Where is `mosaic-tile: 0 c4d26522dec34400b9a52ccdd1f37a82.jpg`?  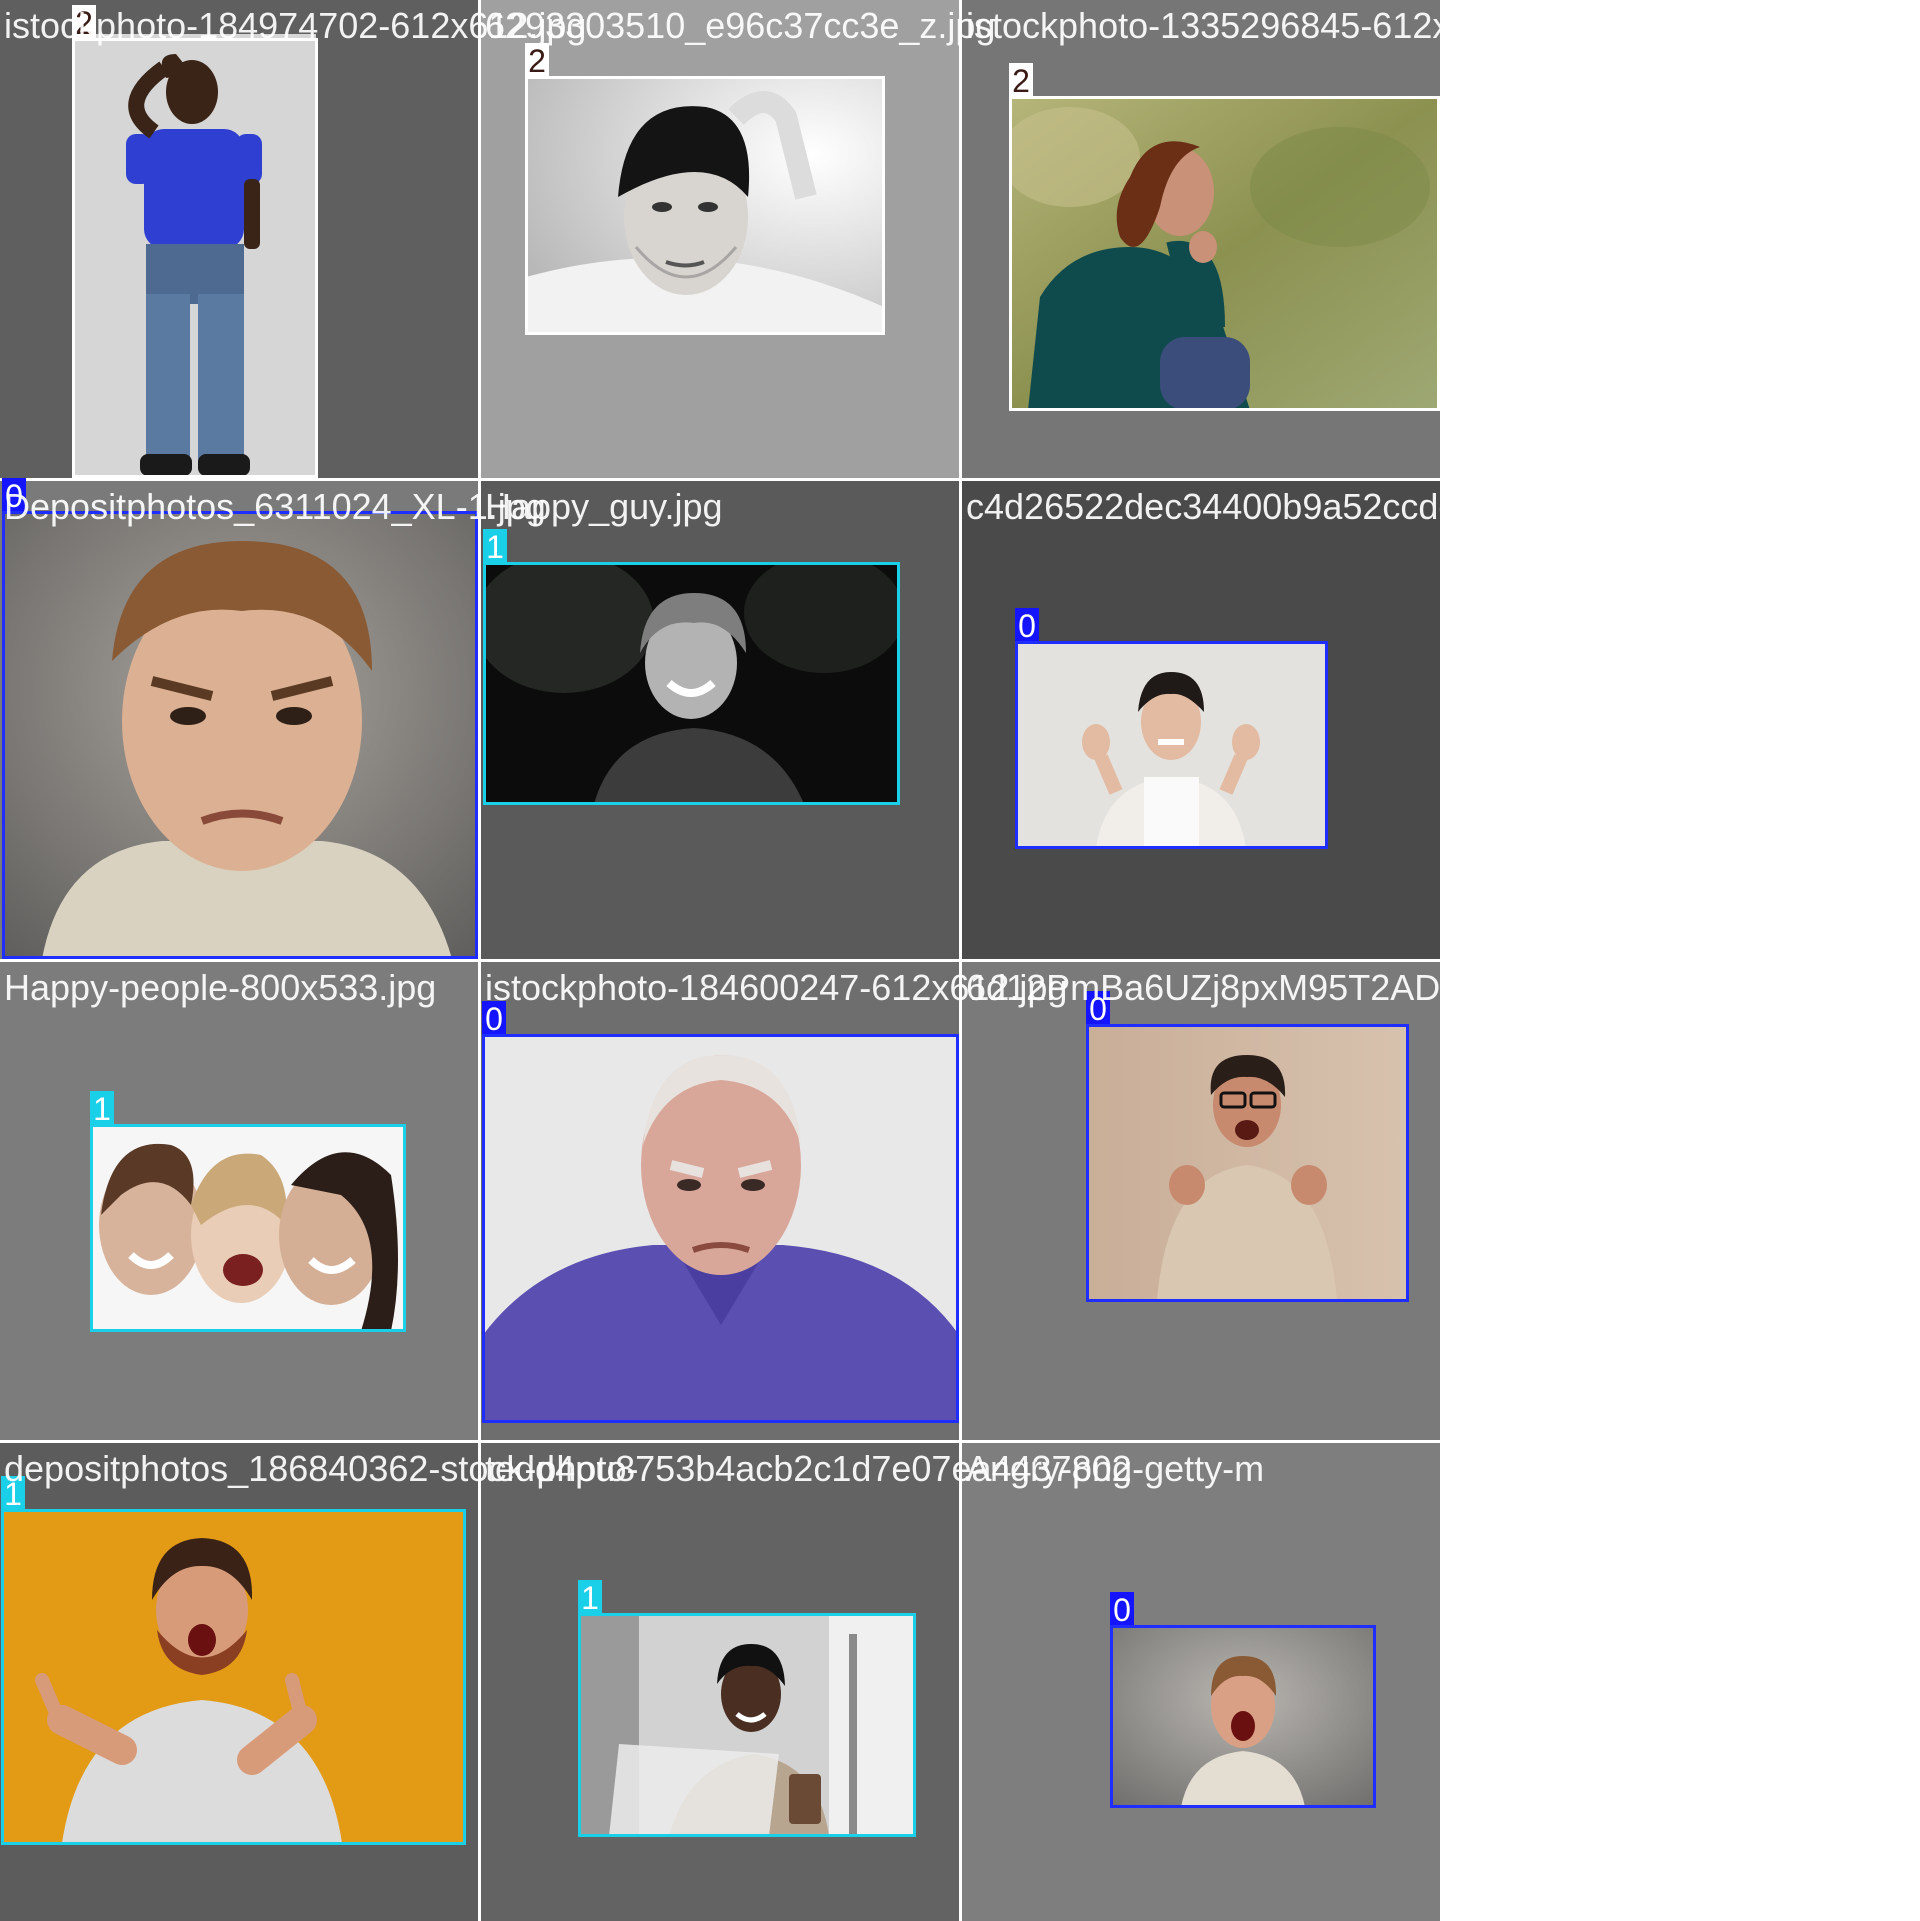
mosaic-tile: 0 c4d26522dec34400b9a52ccdd1f37a82.jpg is located at coordinates (1304, 720).